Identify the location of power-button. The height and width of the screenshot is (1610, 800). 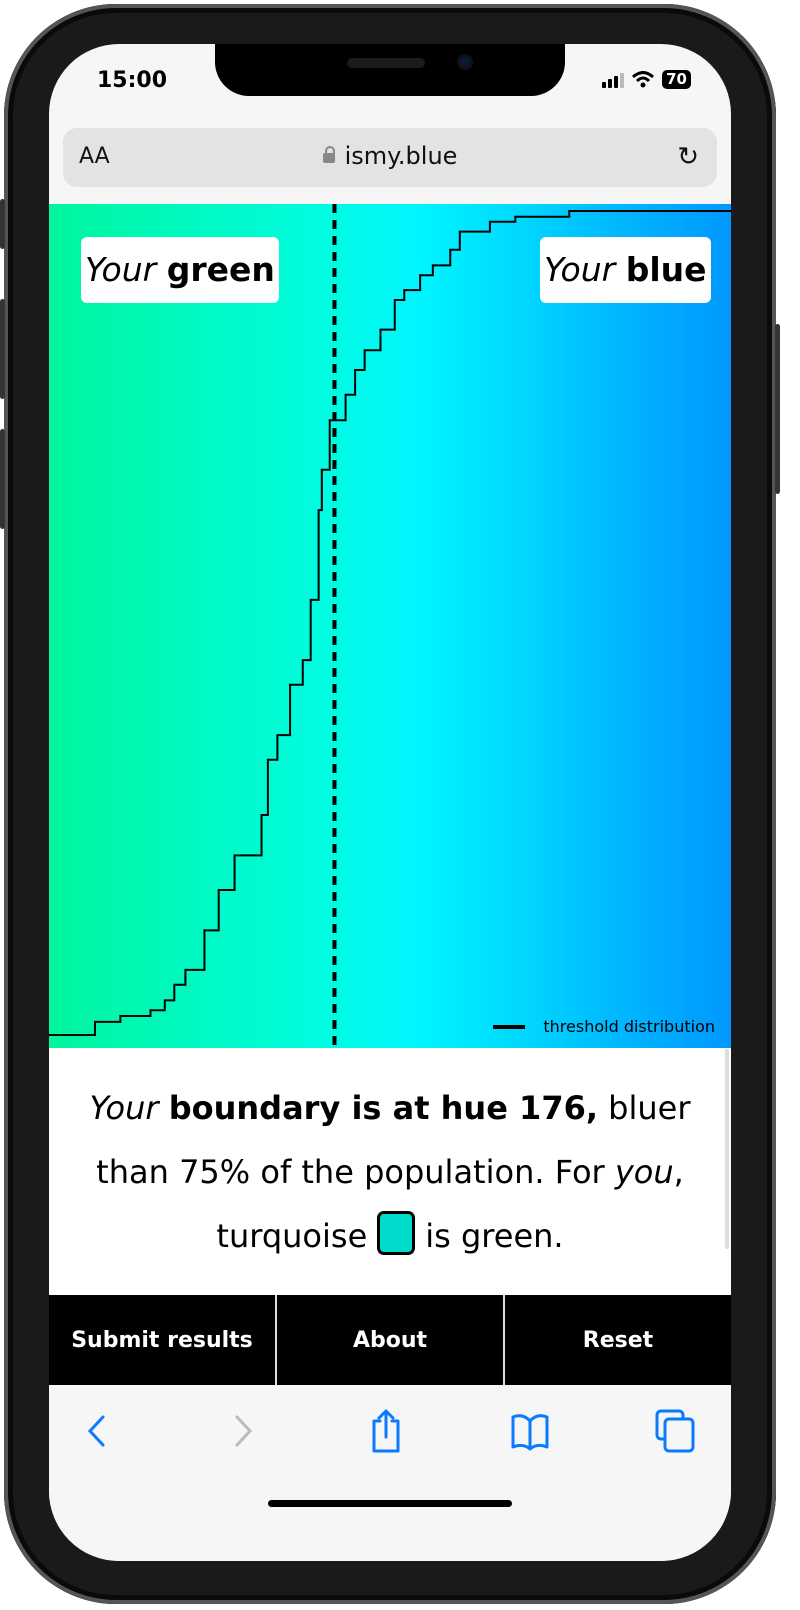
(777, 409).